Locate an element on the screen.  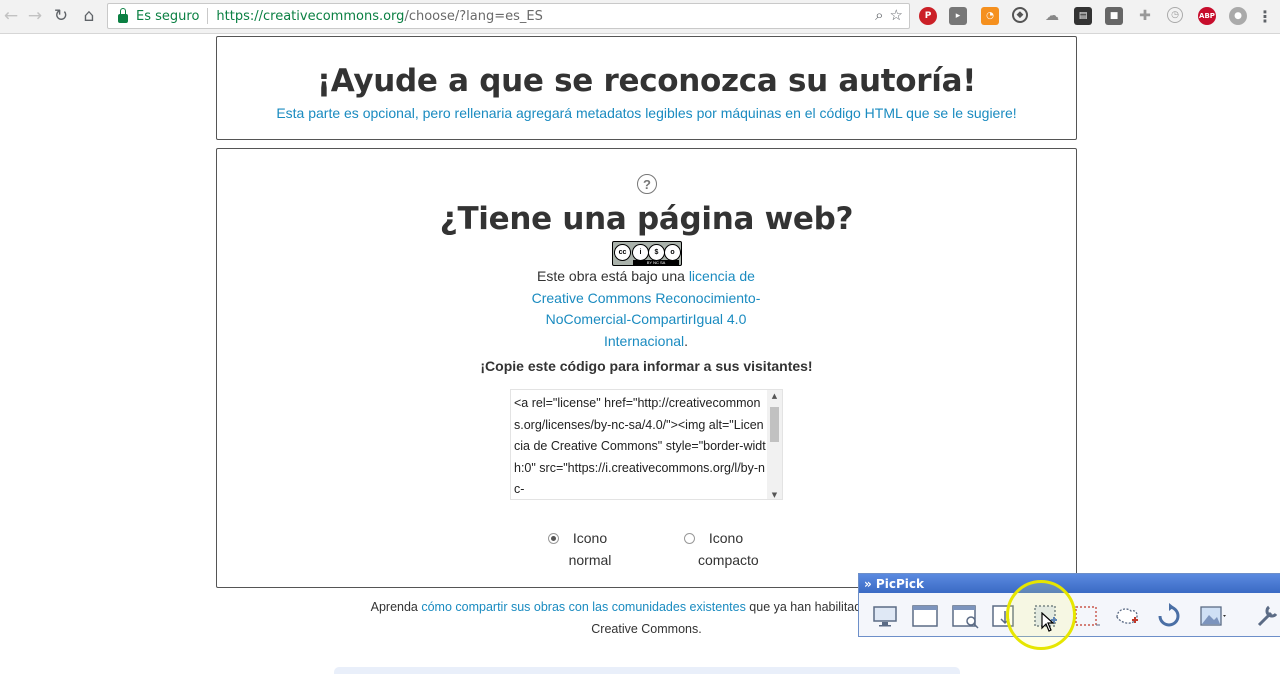
pinterest-icon: P is located at coordinates (928, 16).